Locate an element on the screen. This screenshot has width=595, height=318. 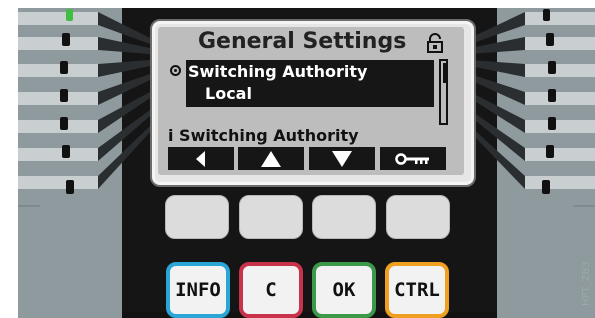
softkey-up is located at coordinates (271, 158).